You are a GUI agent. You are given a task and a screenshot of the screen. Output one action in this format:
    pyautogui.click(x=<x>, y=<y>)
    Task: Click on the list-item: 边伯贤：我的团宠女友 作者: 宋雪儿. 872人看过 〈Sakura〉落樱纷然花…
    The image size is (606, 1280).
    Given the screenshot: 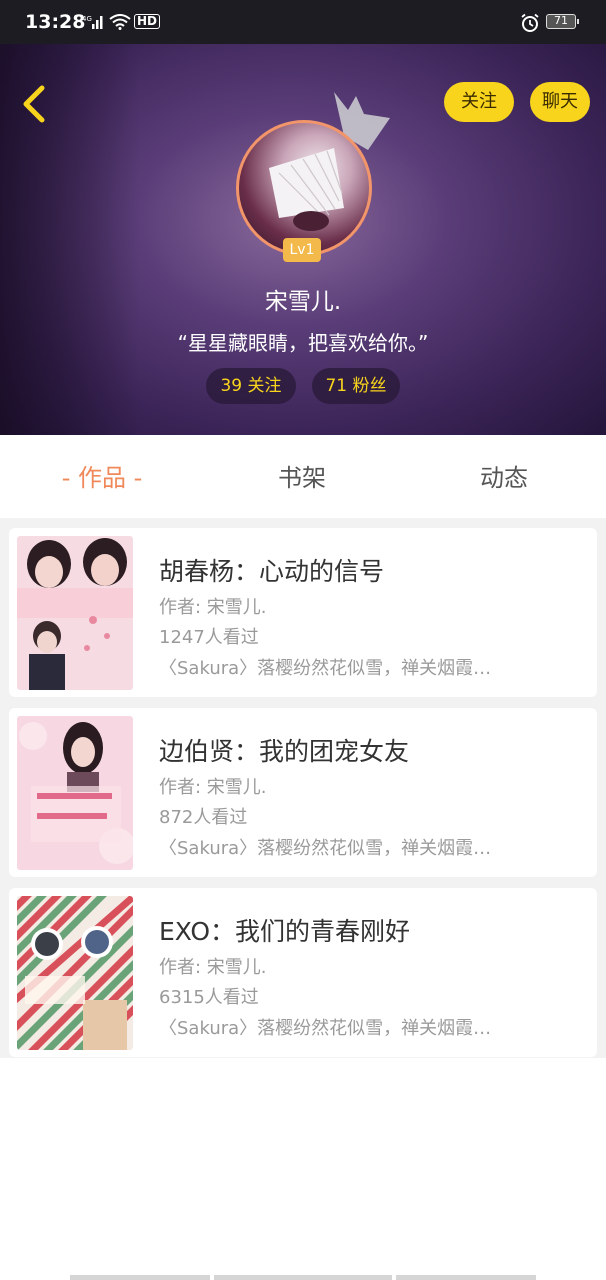 What is the action you would take?
    pyautogui.click(x=303, y=792)
    